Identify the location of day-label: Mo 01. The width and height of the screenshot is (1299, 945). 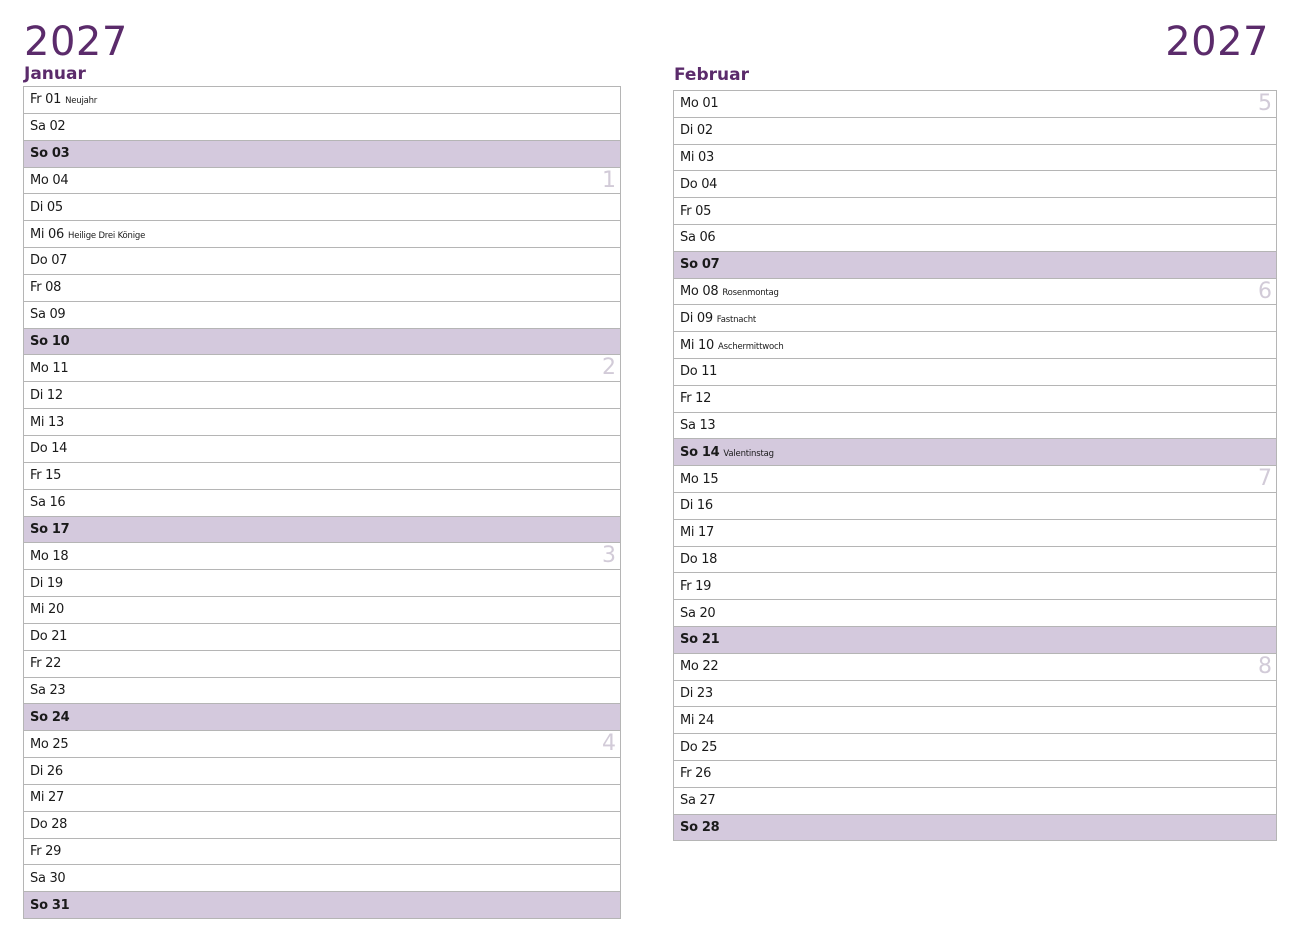
(699, 104).